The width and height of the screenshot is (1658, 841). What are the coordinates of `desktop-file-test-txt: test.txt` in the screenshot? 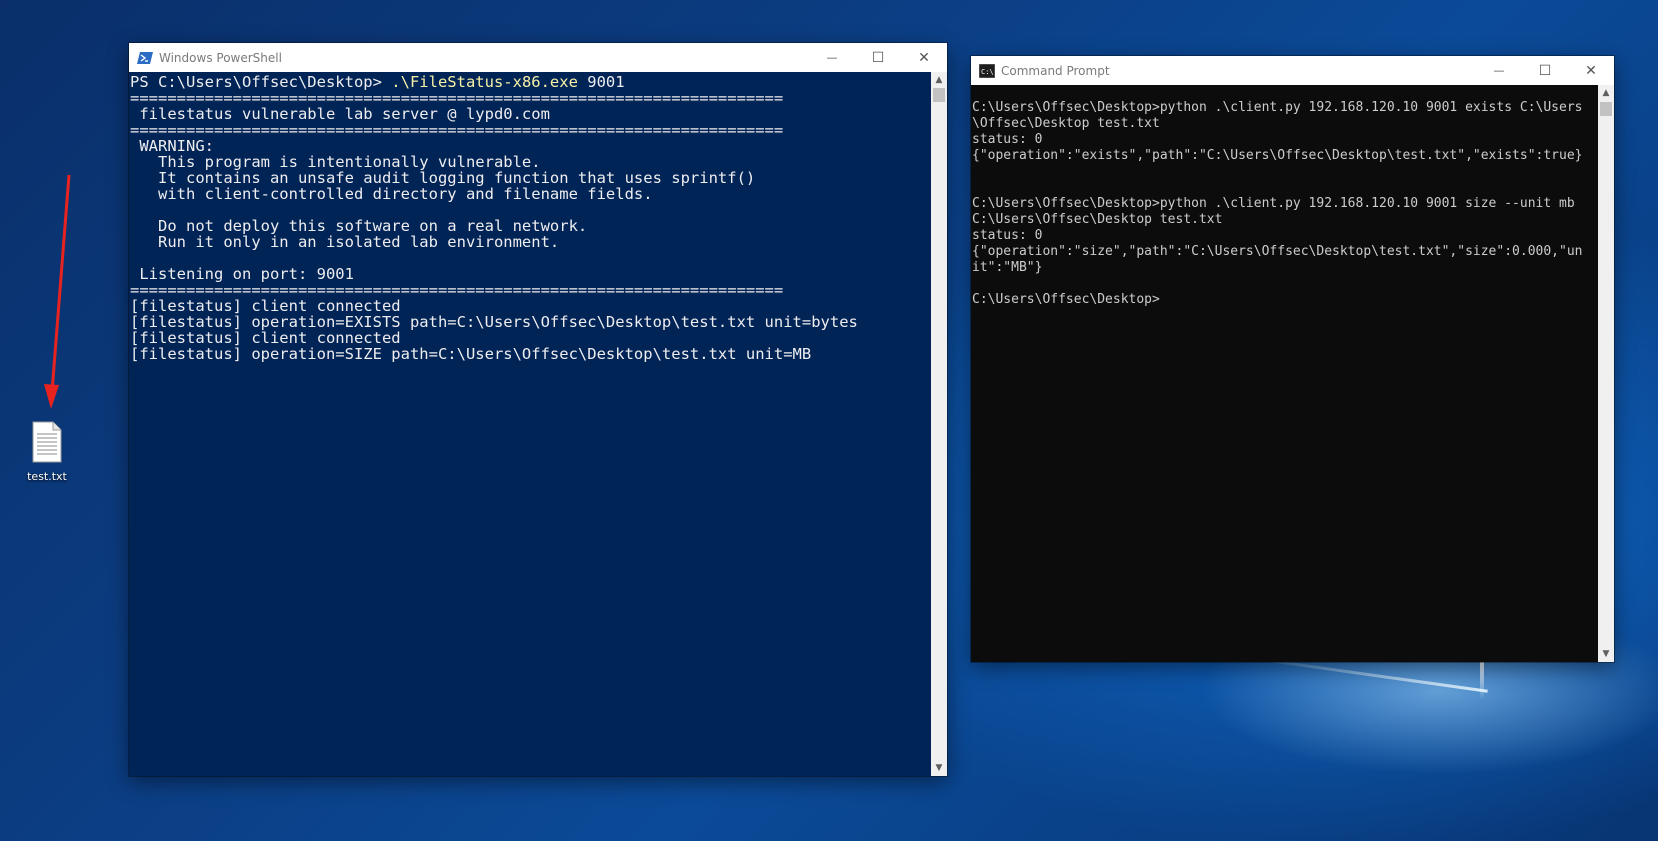 It's located at (47, 451).